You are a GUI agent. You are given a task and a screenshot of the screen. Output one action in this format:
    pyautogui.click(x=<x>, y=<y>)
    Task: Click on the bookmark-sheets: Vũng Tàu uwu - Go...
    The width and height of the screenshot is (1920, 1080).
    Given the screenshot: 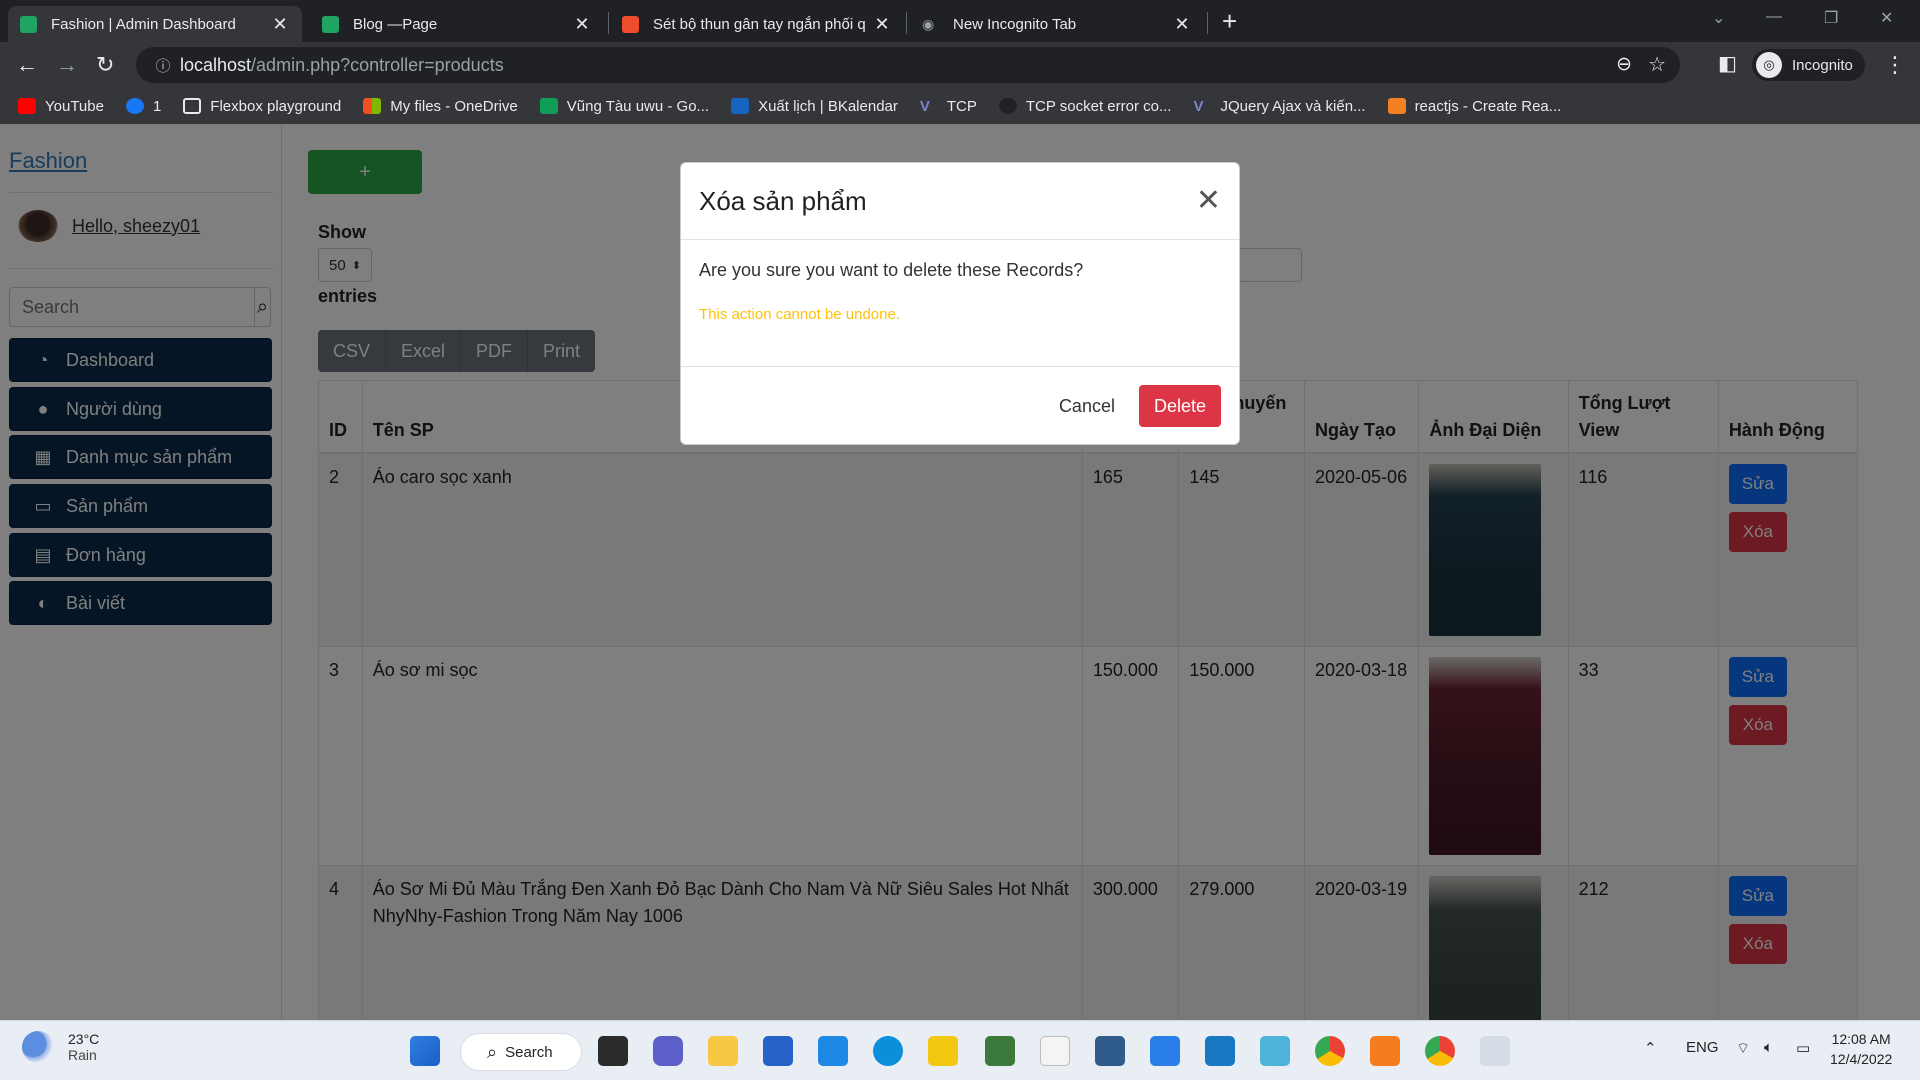 What is the action you would take?
    pyautogui.click(x=624, y=106)
    